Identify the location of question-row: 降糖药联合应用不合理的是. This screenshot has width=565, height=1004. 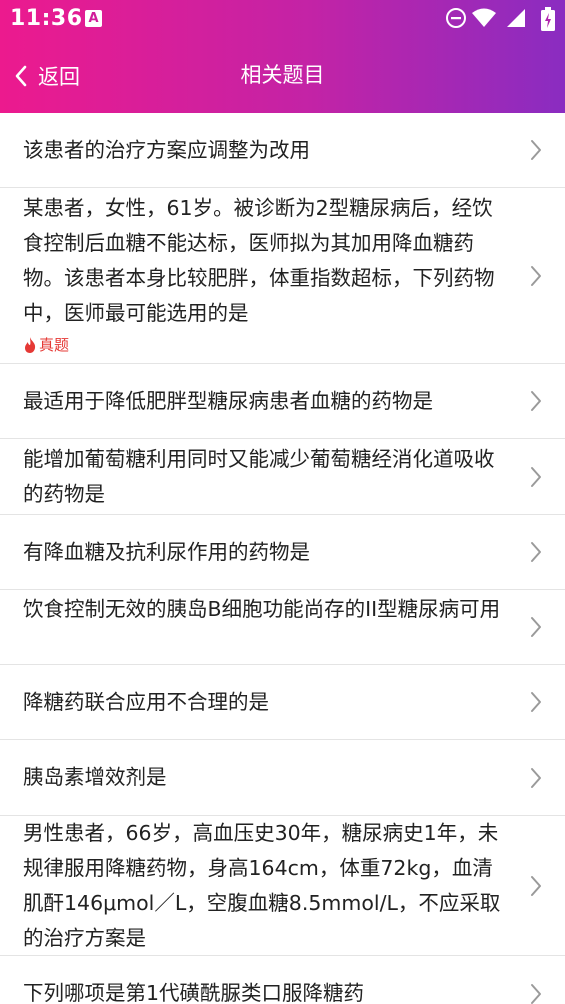
(282, 702).